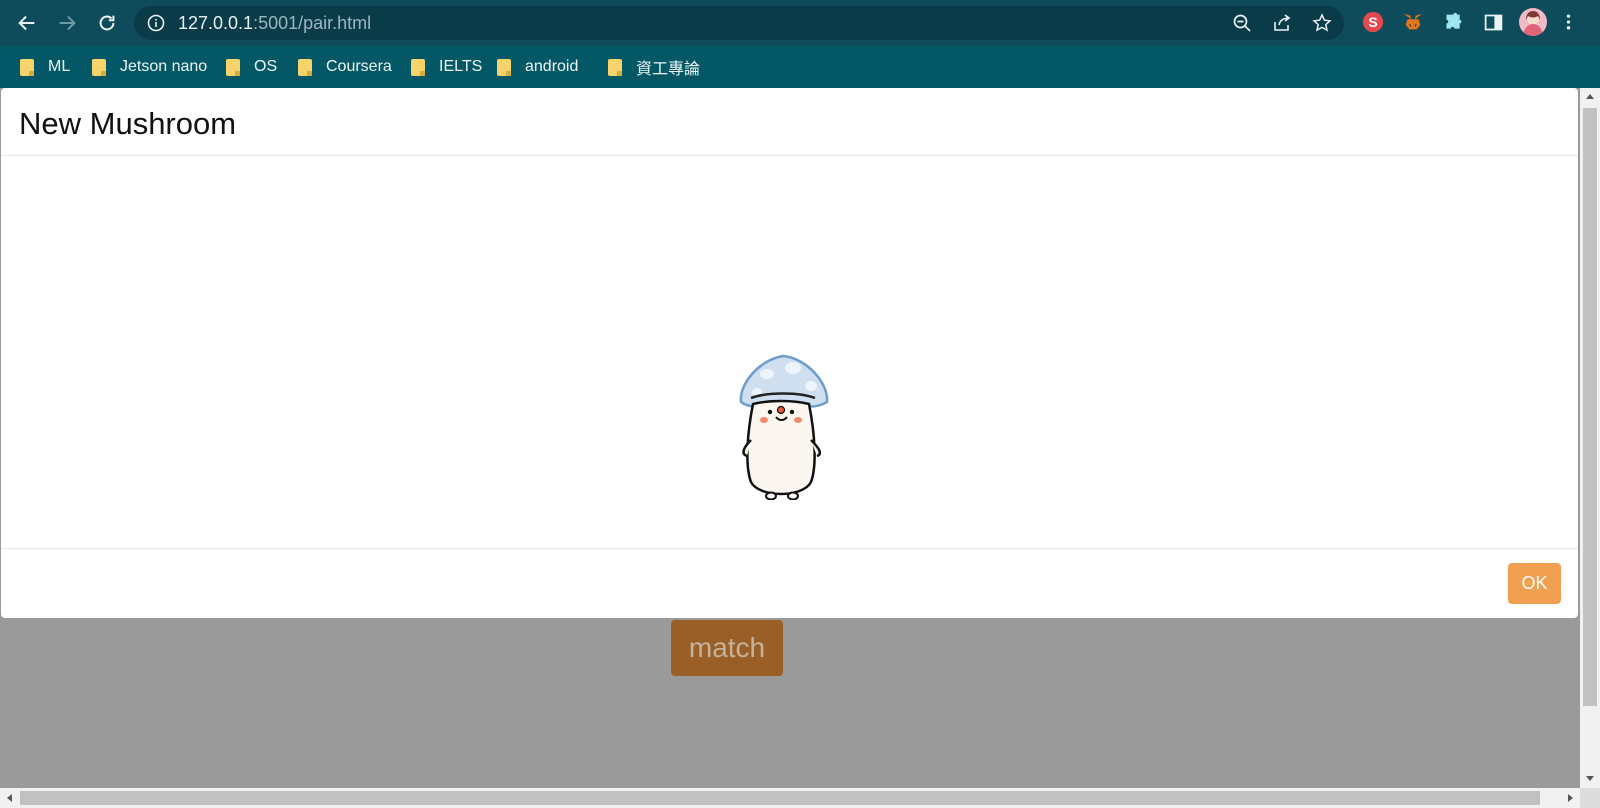 This screenshot has height=808, width=1600. Describe the element at coordinates (668, 69) in the screenshot. I see `bookmark-label: 資工專論` at that location.